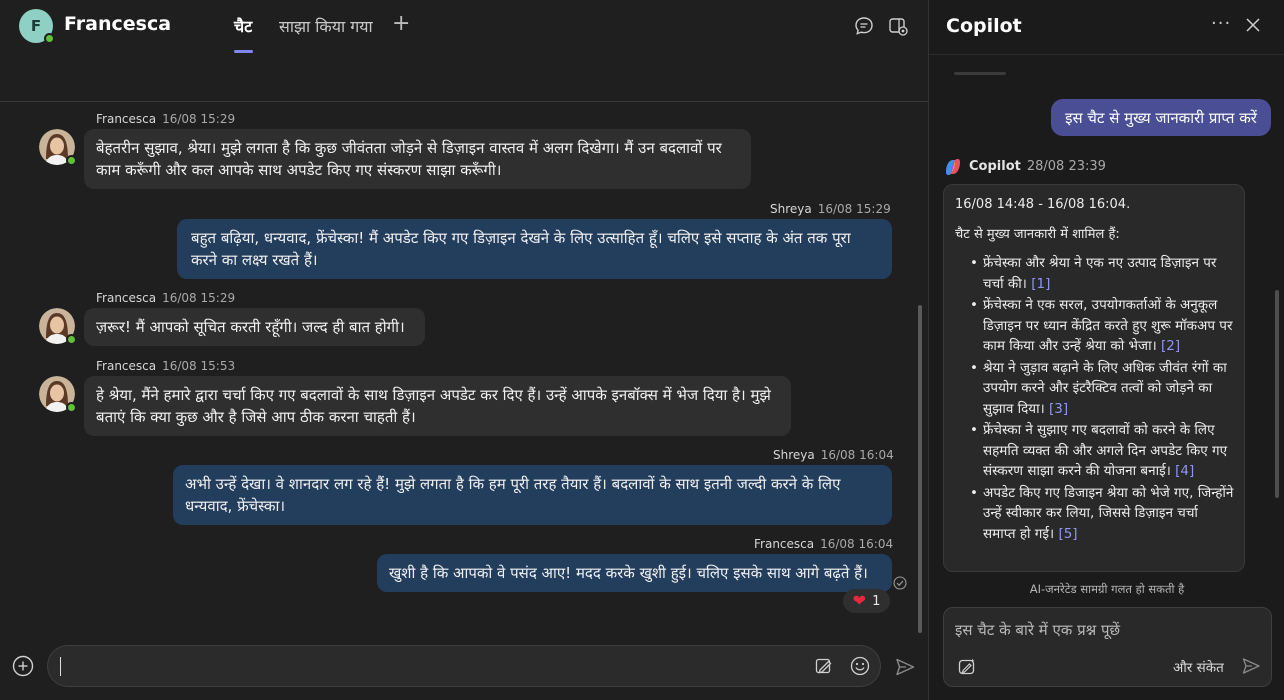 The width and height of the screenshot is (1284, 700). Describe the element at coordinates (859, 600) in the screenshot. I see `heart-icon: ❤` at that location.